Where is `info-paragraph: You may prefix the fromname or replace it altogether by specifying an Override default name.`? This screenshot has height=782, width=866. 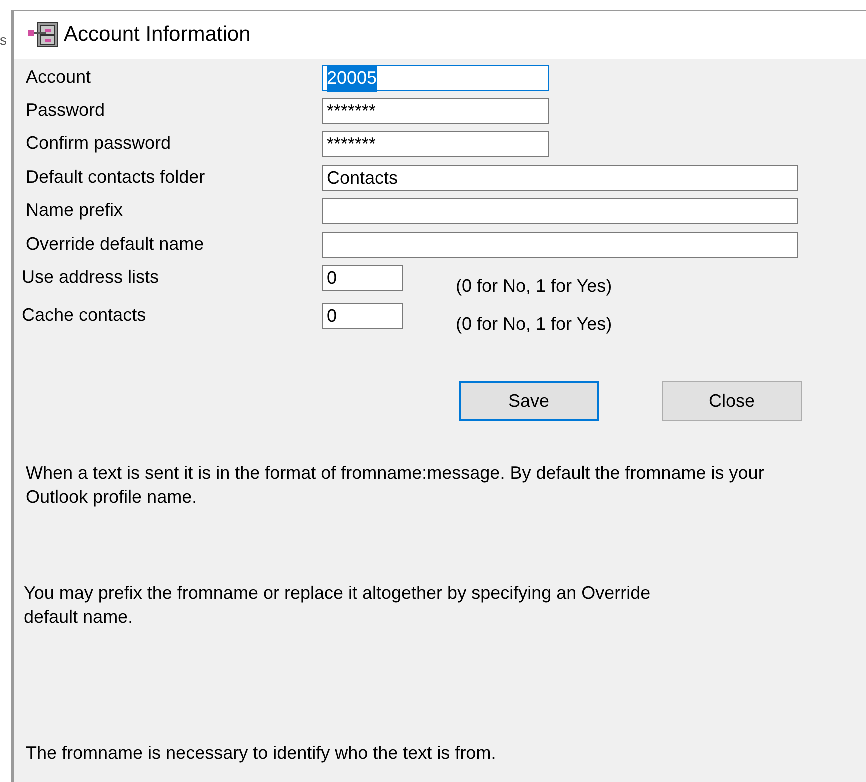
info-paragraph: You may prefix the fromname or replace it altogether by specifying an Override default name. is located at coordinates (338, 605).